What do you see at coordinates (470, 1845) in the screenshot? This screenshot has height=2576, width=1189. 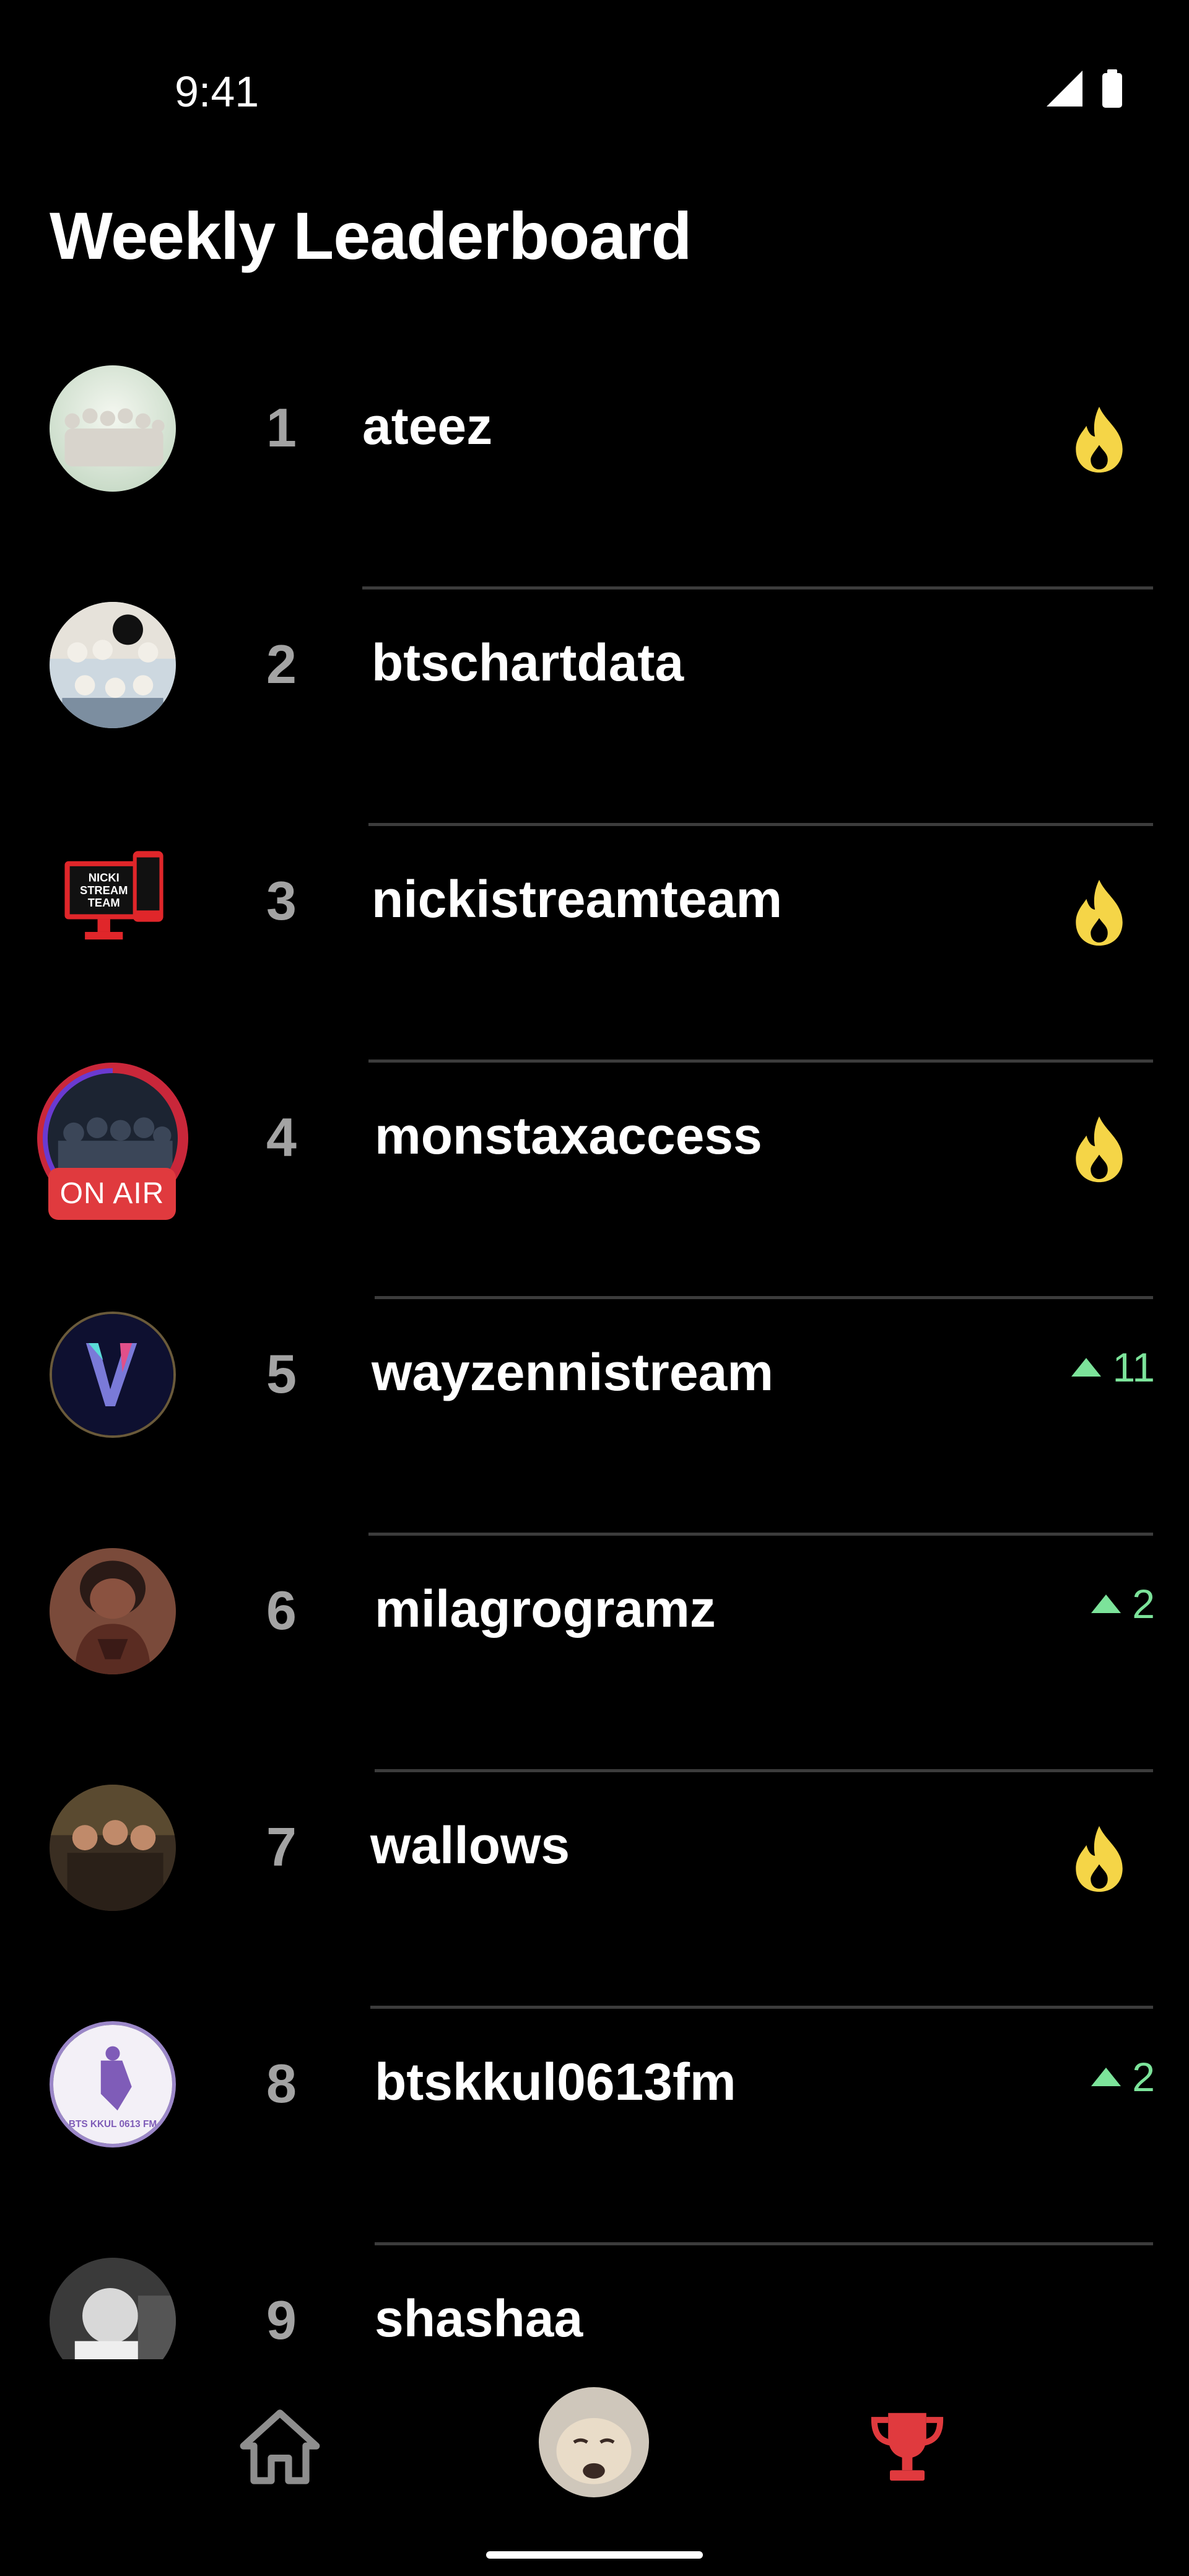 I see `username: wallows` at bounding box center [470, 1845].